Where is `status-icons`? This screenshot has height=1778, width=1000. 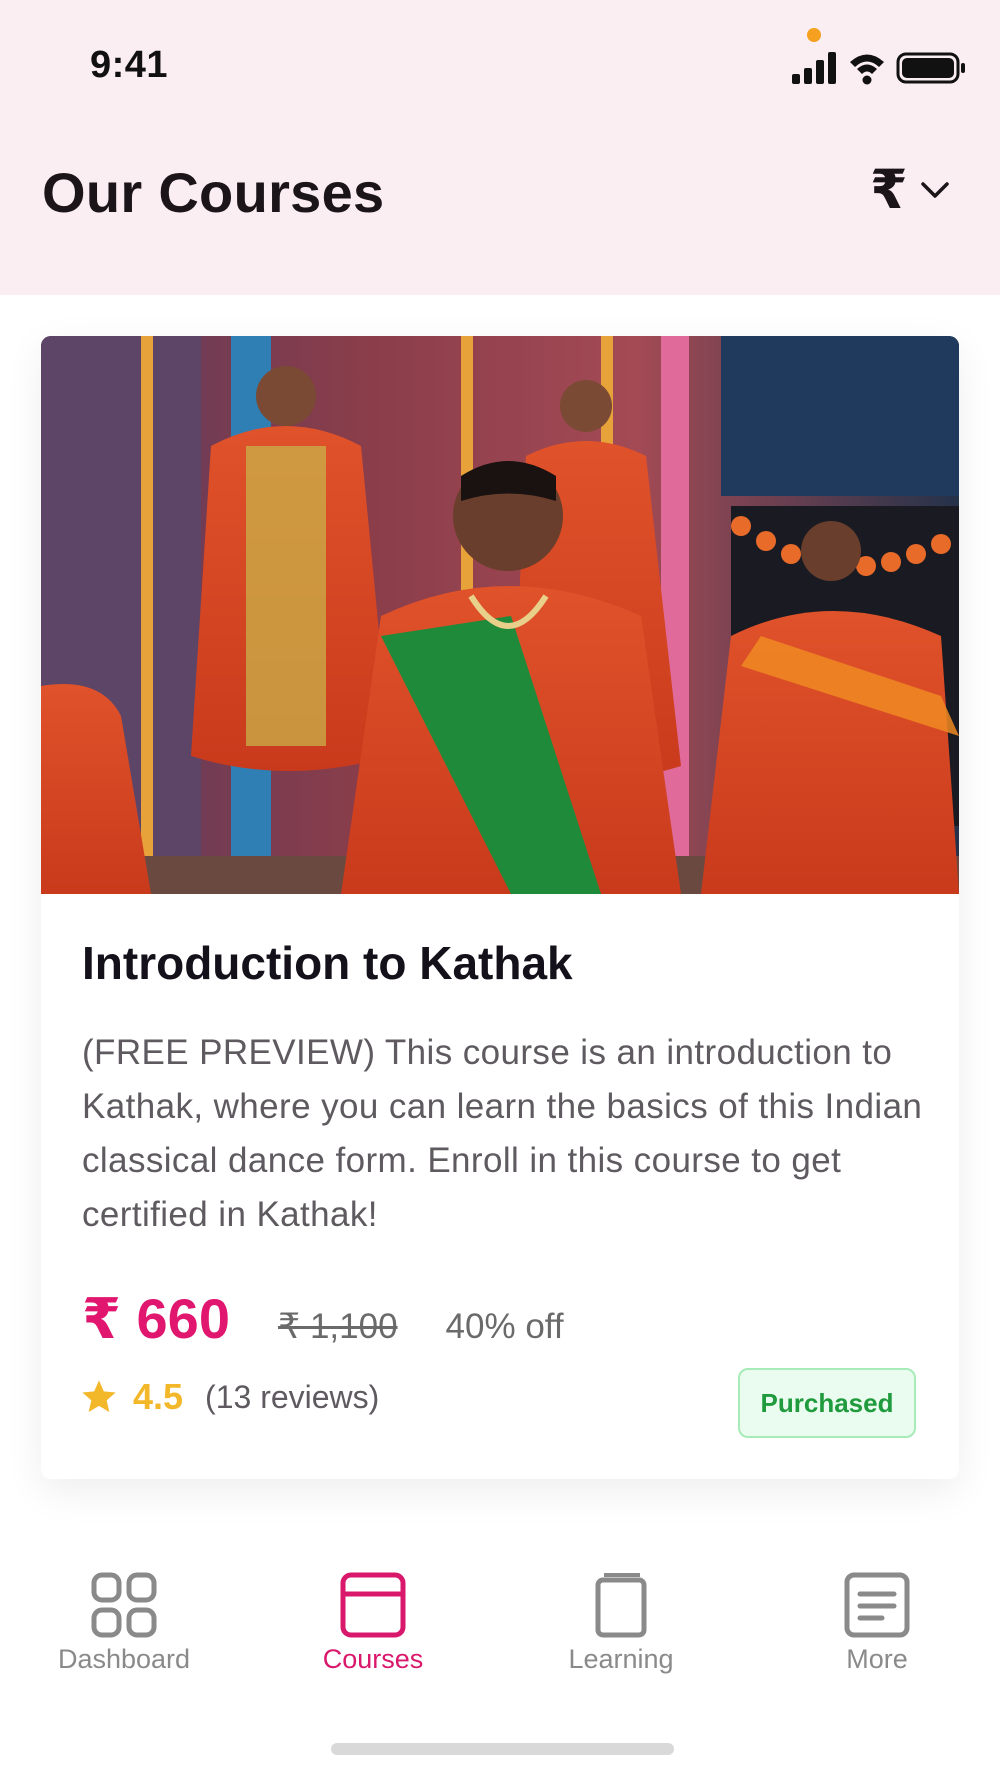 status-icons is located at coordinates (878, 68).